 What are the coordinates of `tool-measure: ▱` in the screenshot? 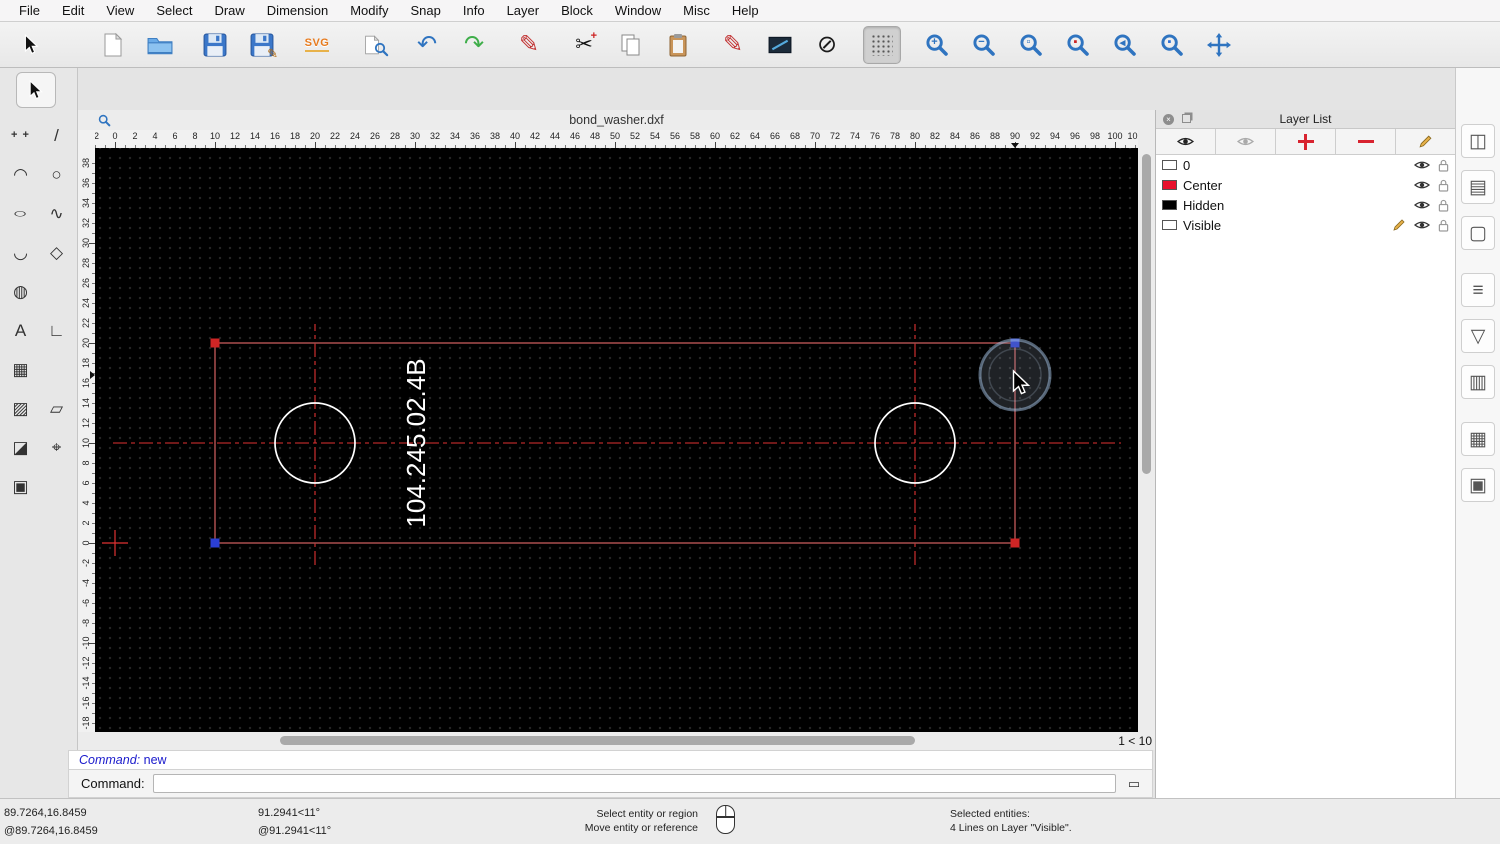 It's located at (56, 408).